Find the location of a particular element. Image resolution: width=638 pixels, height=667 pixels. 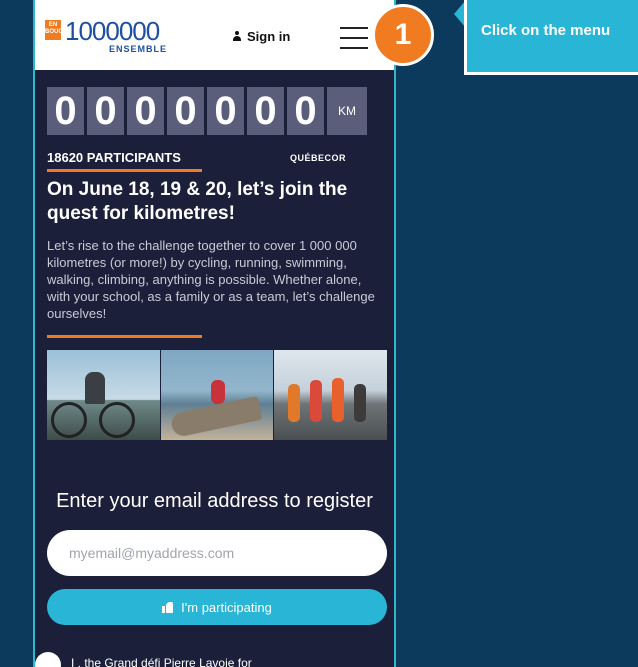

callout-text: Click on the menu is located at coordinates (551, 37).